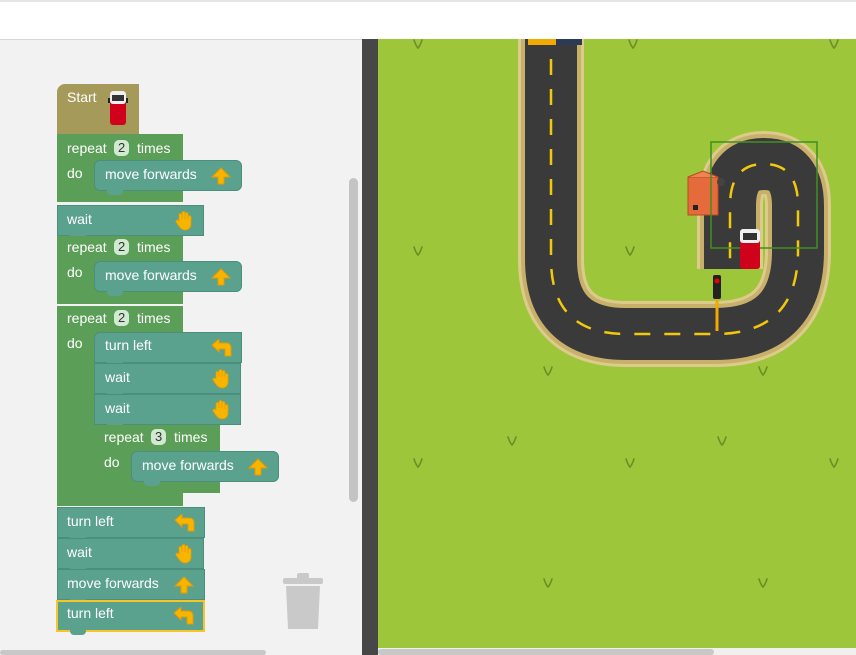 The image size is (856, 655). What do you see at coordinates (555, 42) in the screenshot?
I see `start-point-marker` at bounding box center [555, 42].